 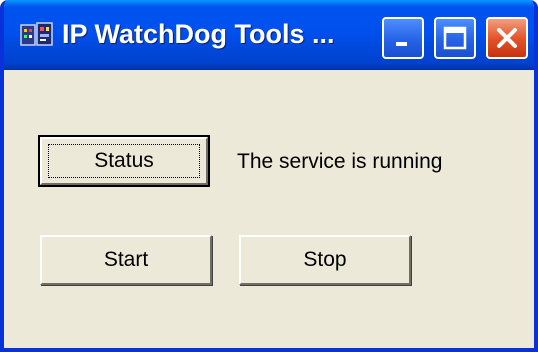 I want to click on minimize-icon, so click(x=401, y=44).